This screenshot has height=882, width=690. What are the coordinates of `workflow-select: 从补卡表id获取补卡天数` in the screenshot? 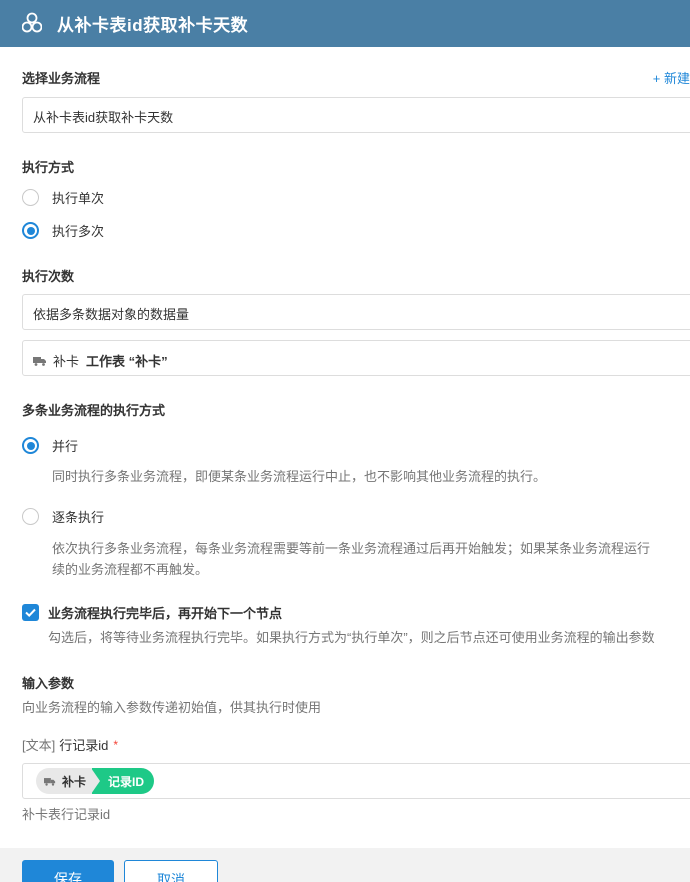 It's located at (356, 115).